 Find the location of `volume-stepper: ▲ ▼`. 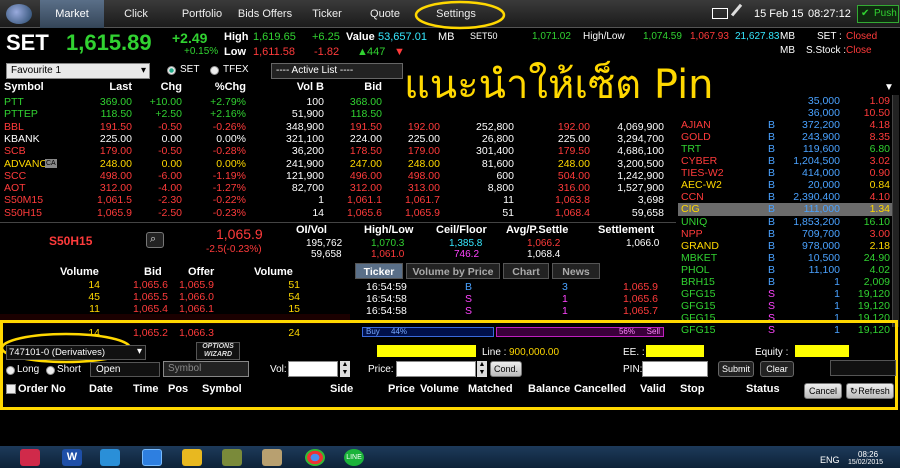

volume-stepper: ▲ ▼ is located at coordinates (345, 369).